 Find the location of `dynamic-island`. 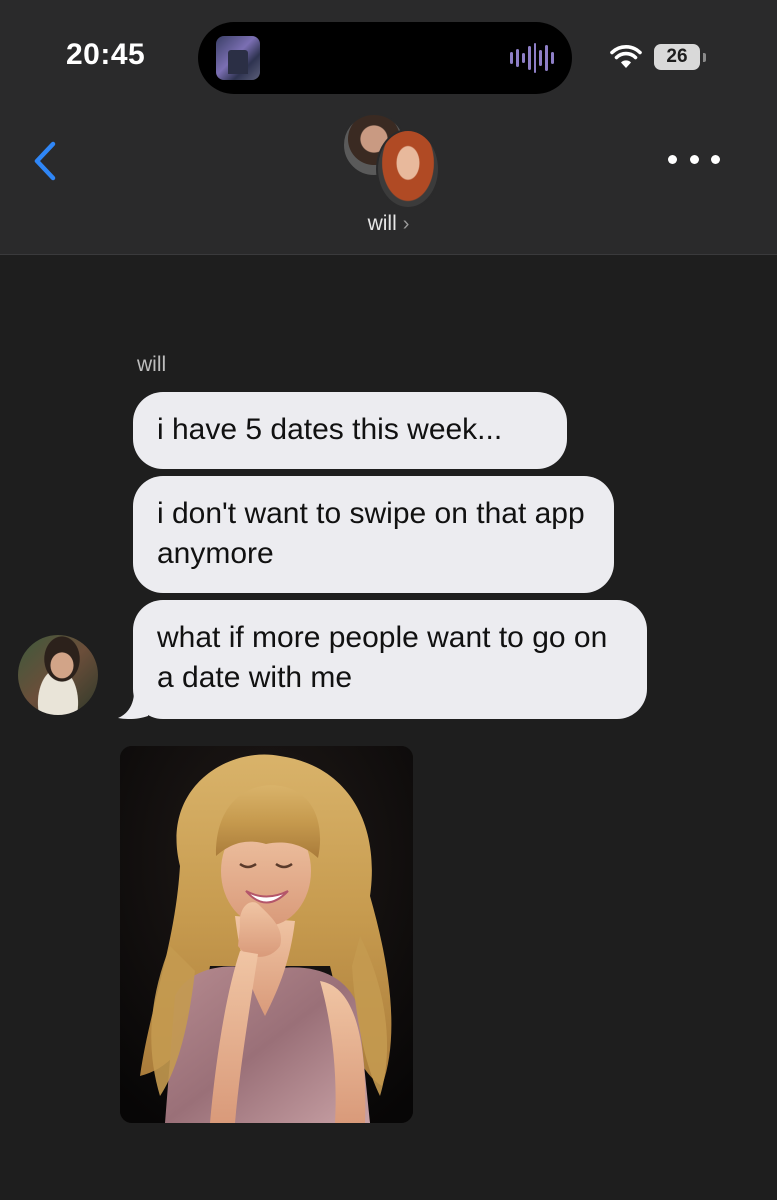

dynamic-island is located at coordinates (385, 58).